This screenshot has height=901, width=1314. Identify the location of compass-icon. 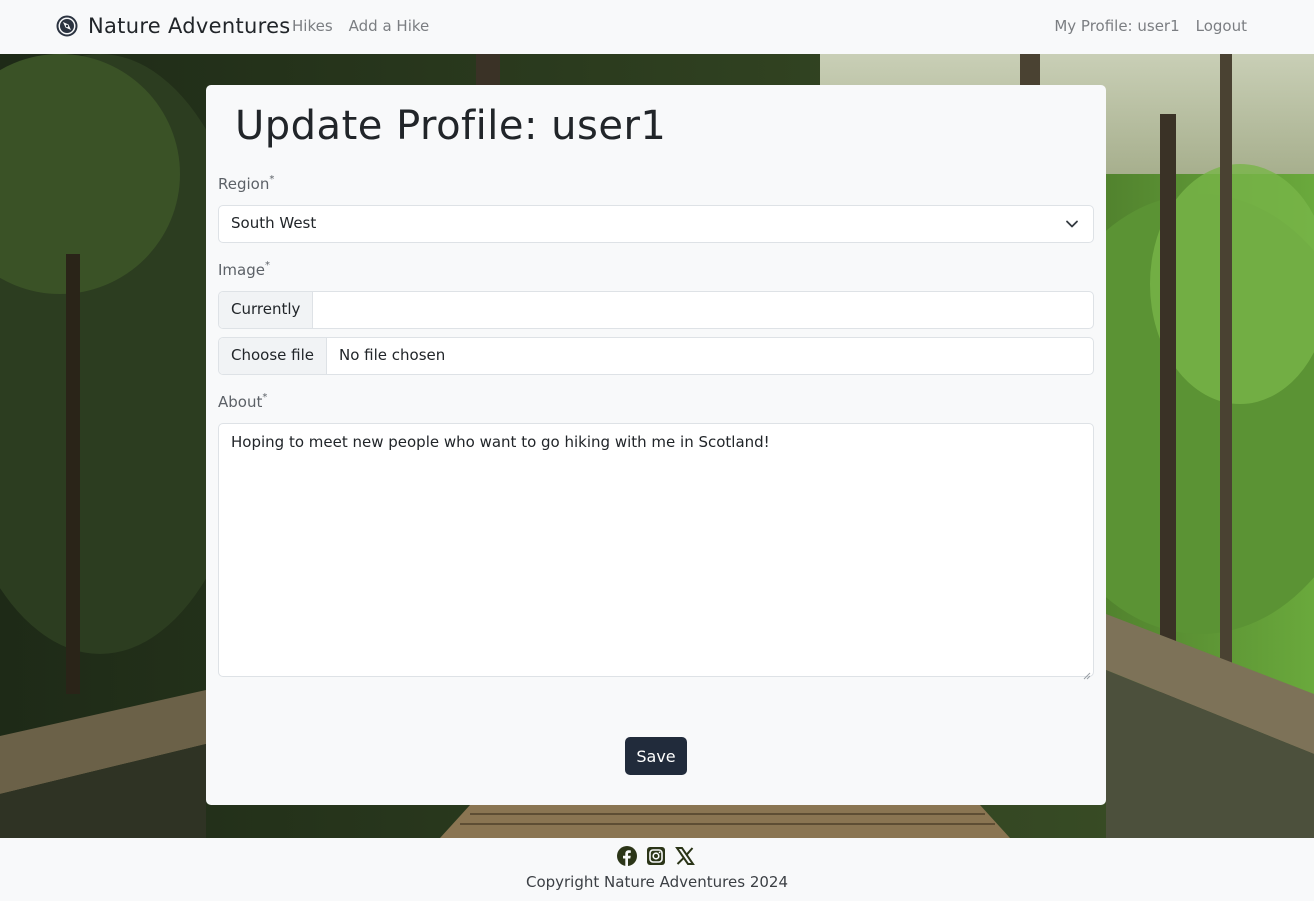
(67, 26).